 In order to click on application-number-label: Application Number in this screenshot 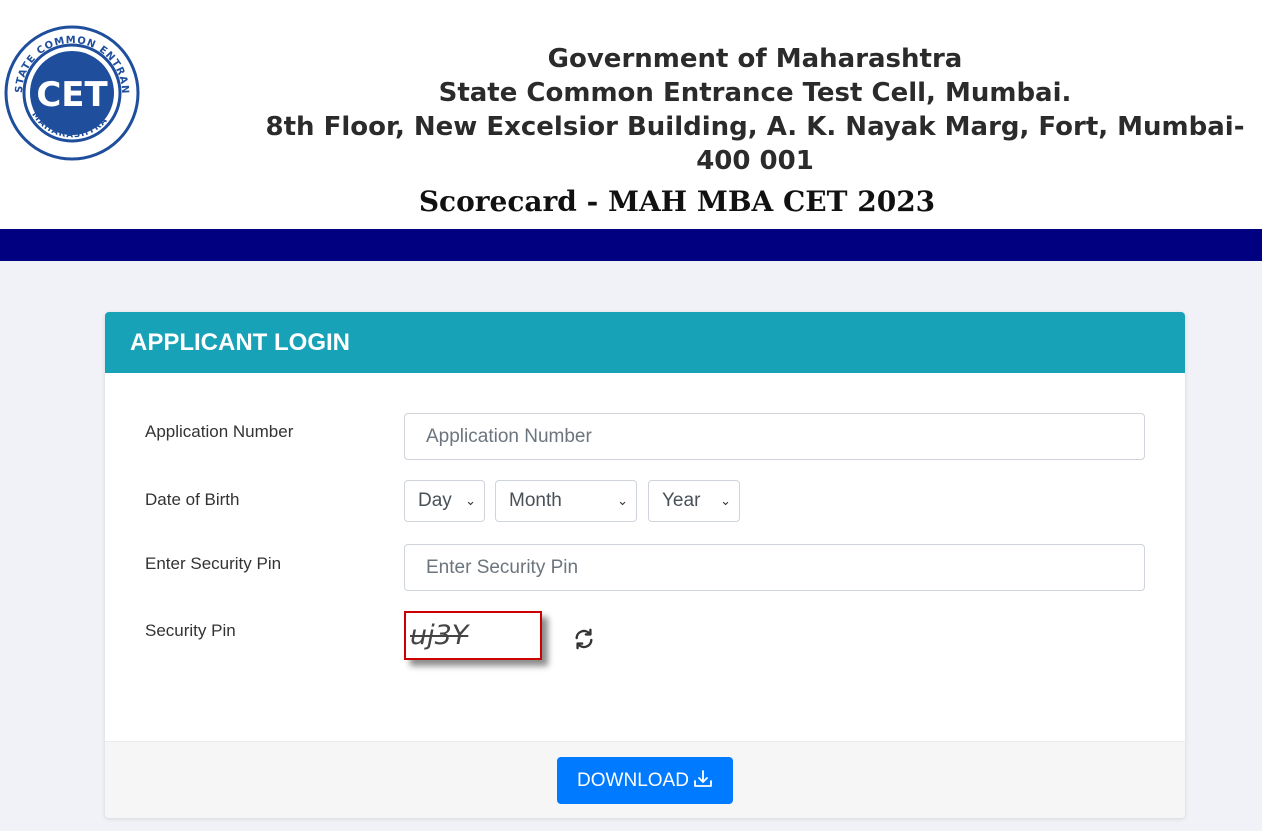, I will do `click(219, 431)`.